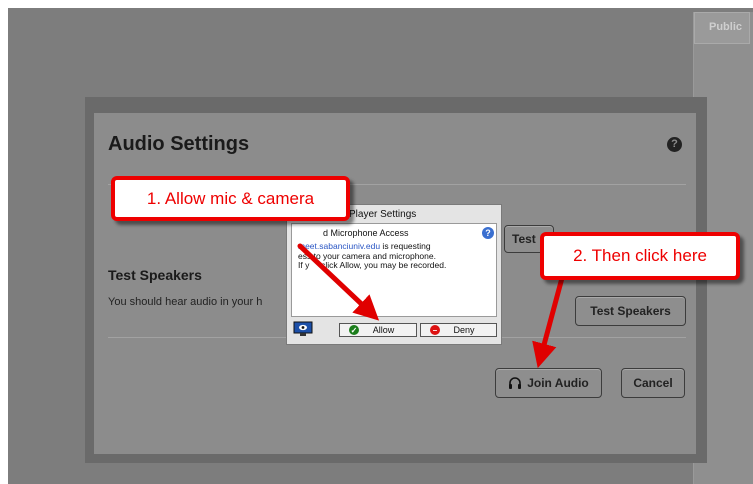 The width and height of the screenshot is (753, 484). I want to click on join-audio-button: Join Audio, so click(548, 383).